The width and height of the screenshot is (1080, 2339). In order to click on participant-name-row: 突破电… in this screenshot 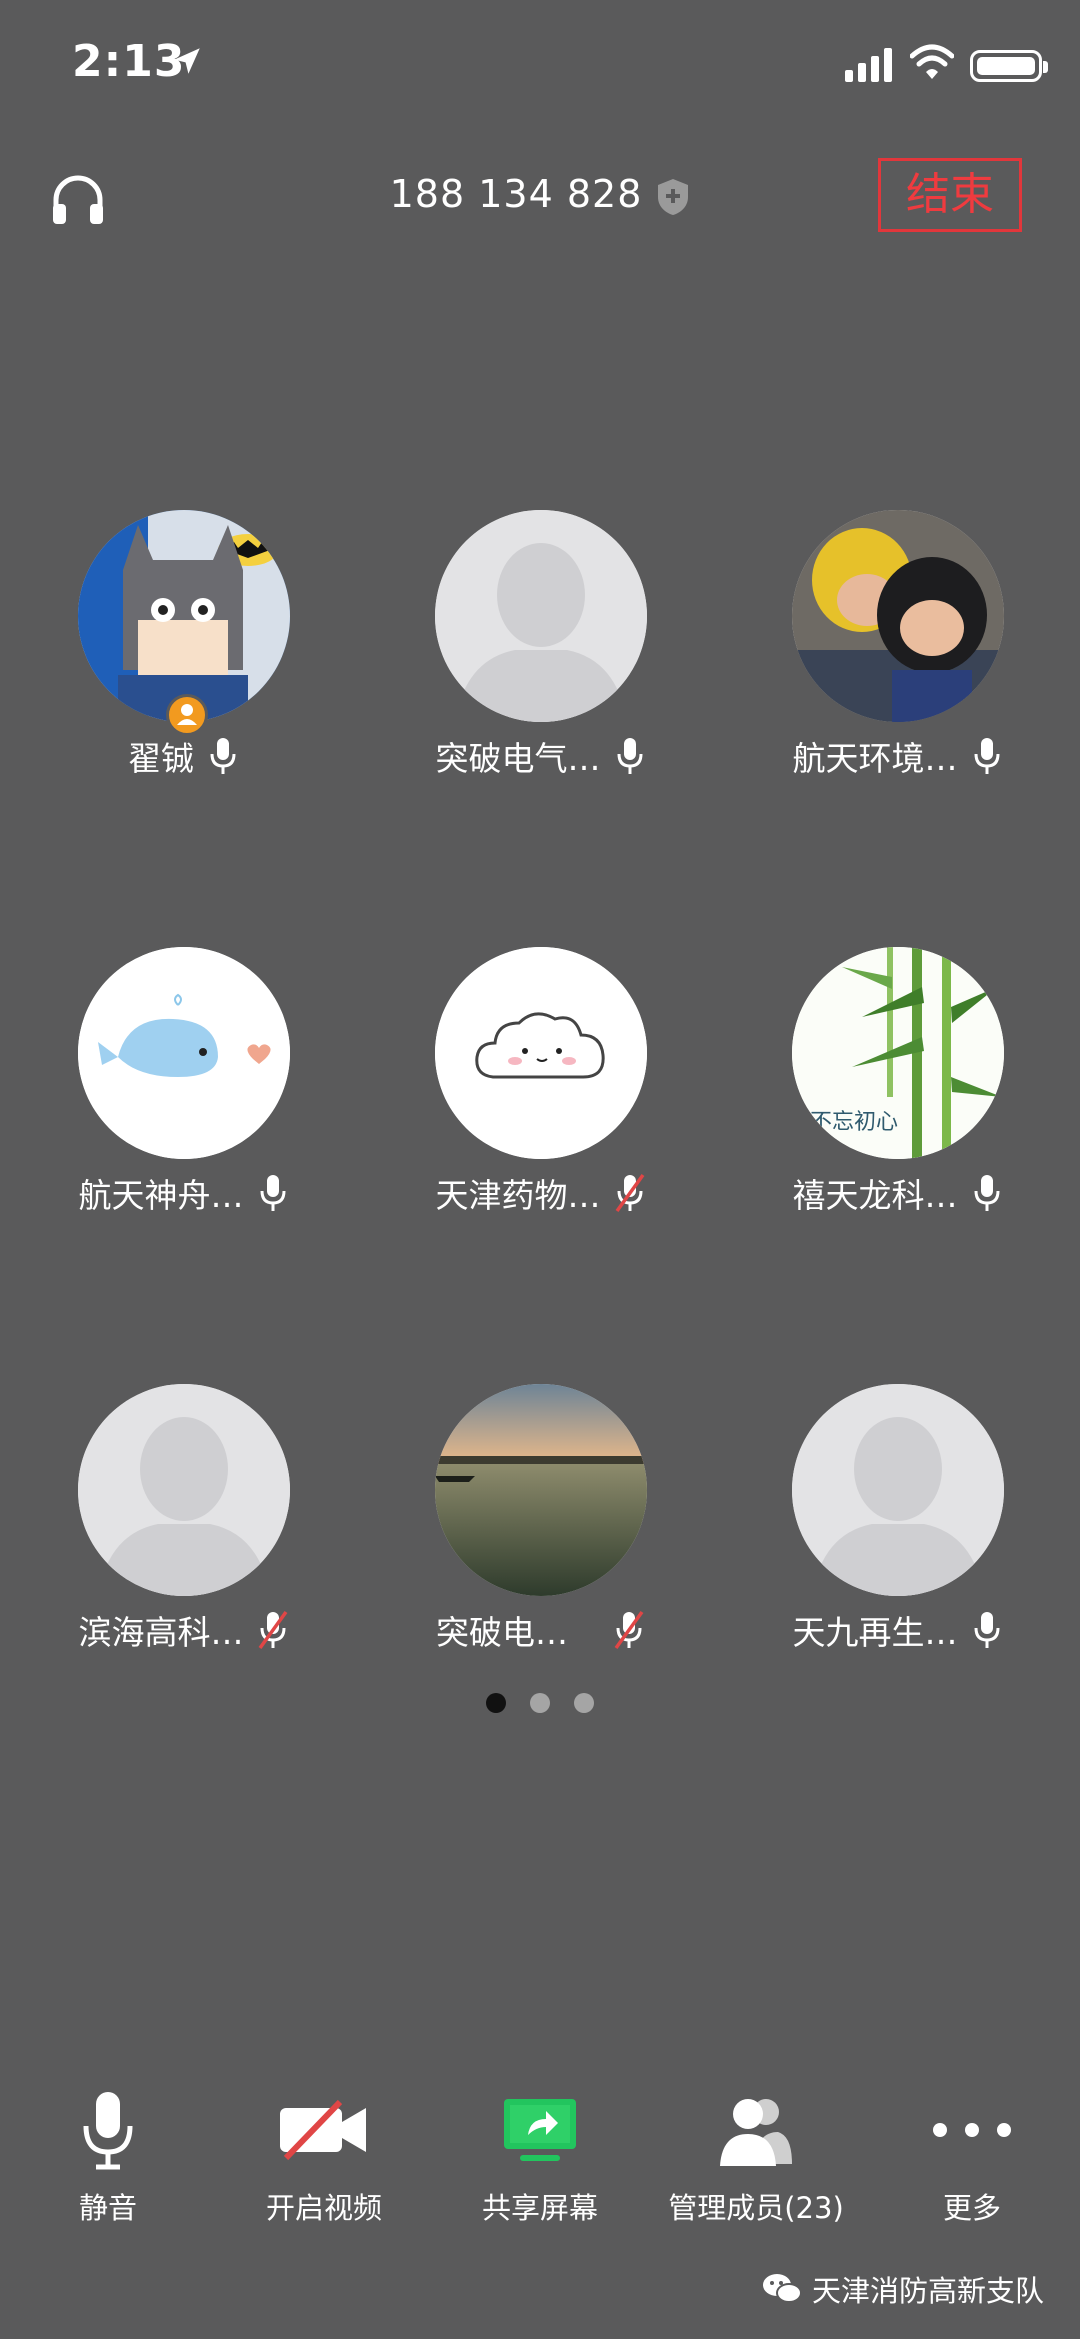, I will do `click(540, 1630)`.